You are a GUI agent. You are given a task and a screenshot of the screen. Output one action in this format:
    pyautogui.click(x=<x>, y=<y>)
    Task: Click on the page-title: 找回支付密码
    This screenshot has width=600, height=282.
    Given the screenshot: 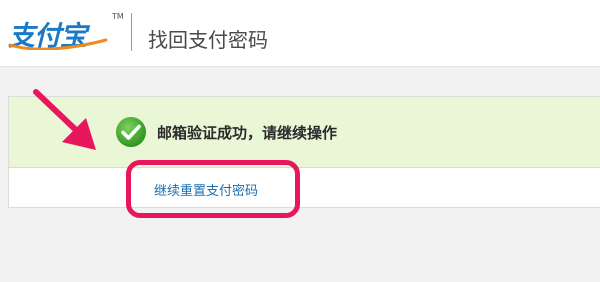 What is the action you would take?
    pyautogui.click(x=208, y=40)
    